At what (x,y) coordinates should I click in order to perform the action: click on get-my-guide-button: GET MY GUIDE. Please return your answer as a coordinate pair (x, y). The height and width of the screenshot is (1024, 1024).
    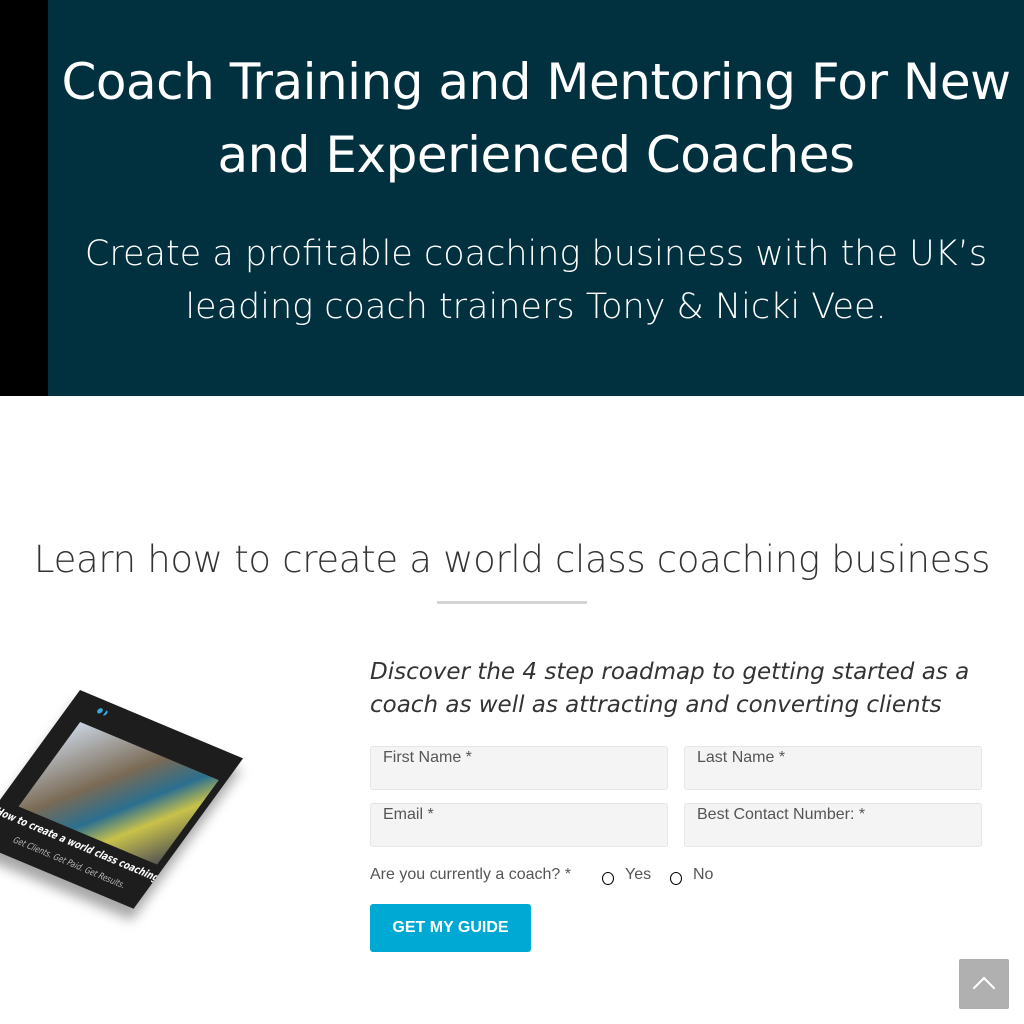
    Looking at the image, I should click on (450, 928).